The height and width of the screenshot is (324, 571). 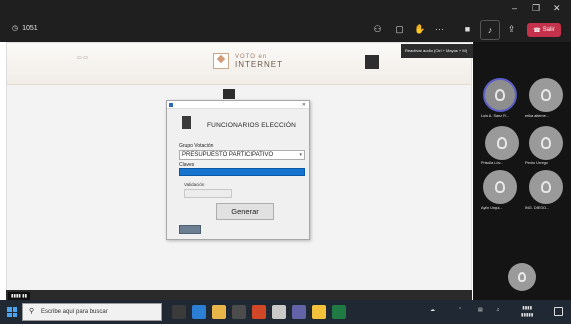 I want to click on validation-label: Validación, so click(x=194, y=184).